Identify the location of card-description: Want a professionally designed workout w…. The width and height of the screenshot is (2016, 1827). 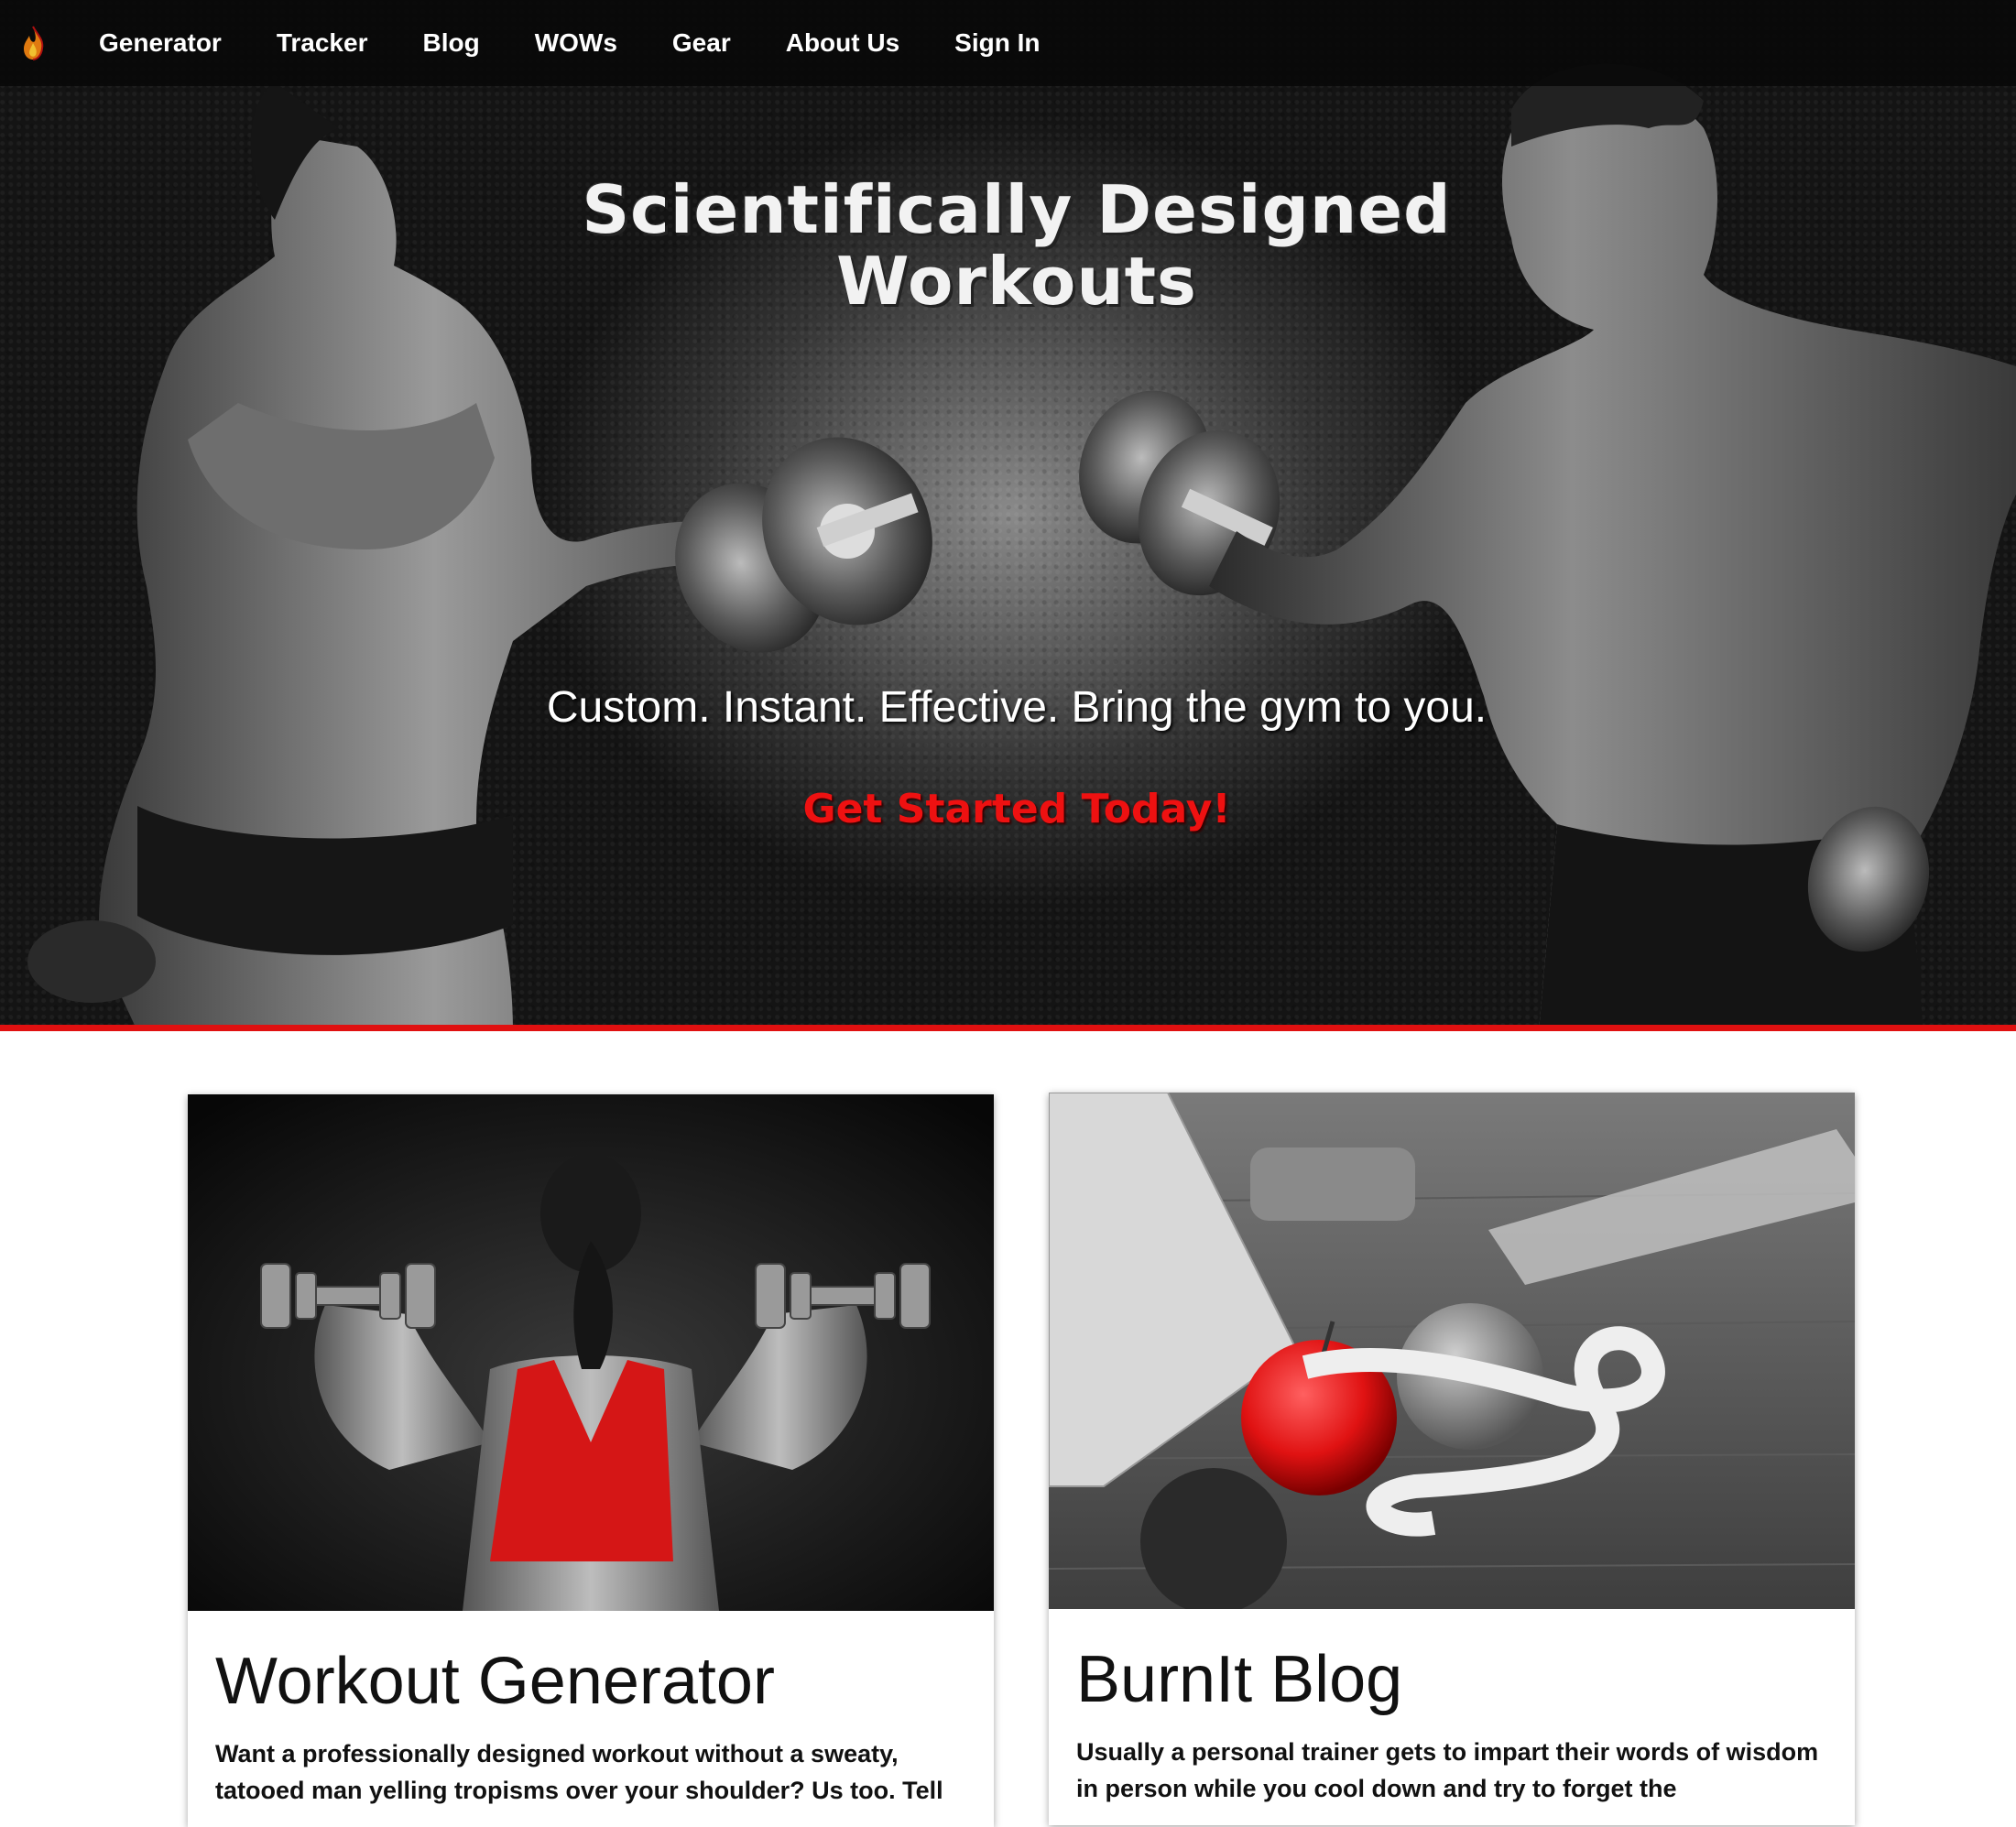
(579, 1772).